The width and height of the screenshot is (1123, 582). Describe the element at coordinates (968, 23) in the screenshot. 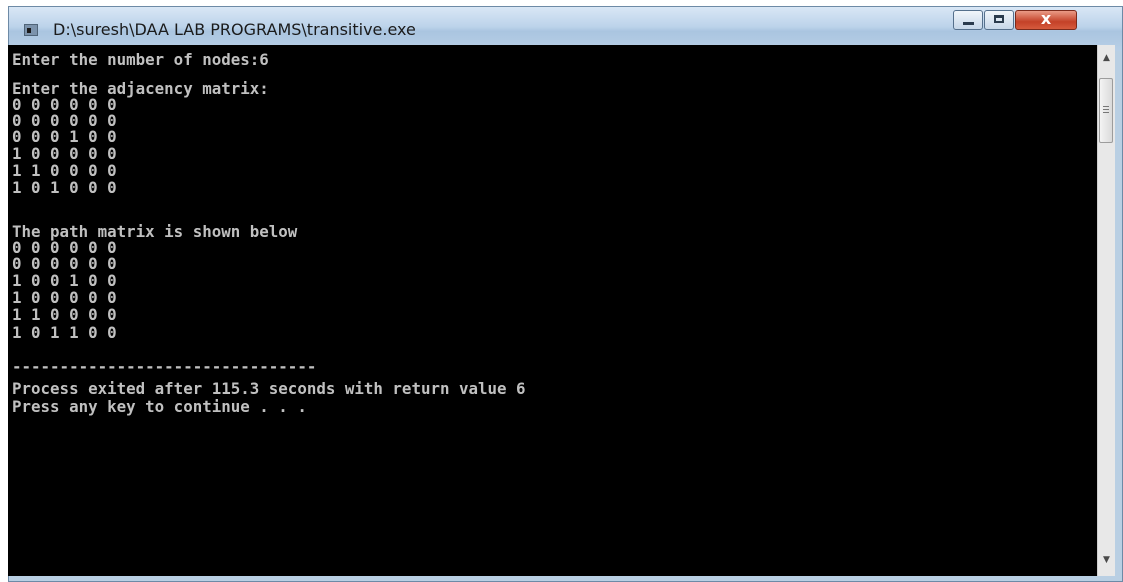

I see `minimize-icon` at that location.